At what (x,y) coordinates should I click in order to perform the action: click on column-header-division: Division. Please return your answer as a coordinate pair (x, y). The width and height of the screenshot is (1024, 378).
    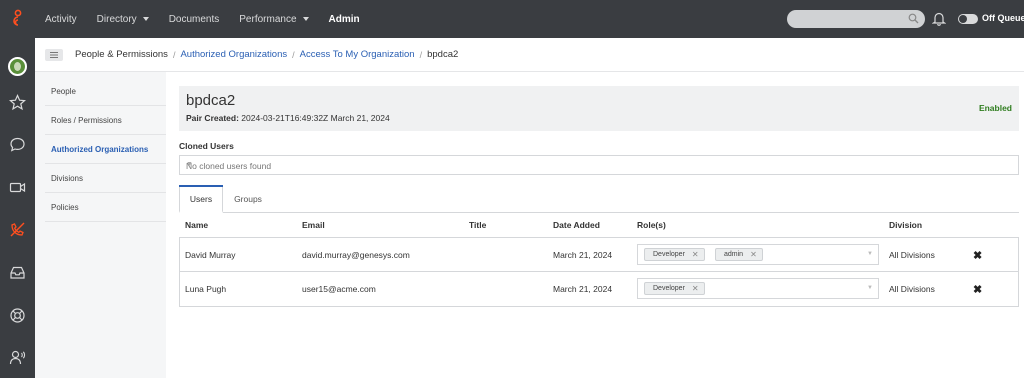
    Looking at the image, I should click on (905, 225).